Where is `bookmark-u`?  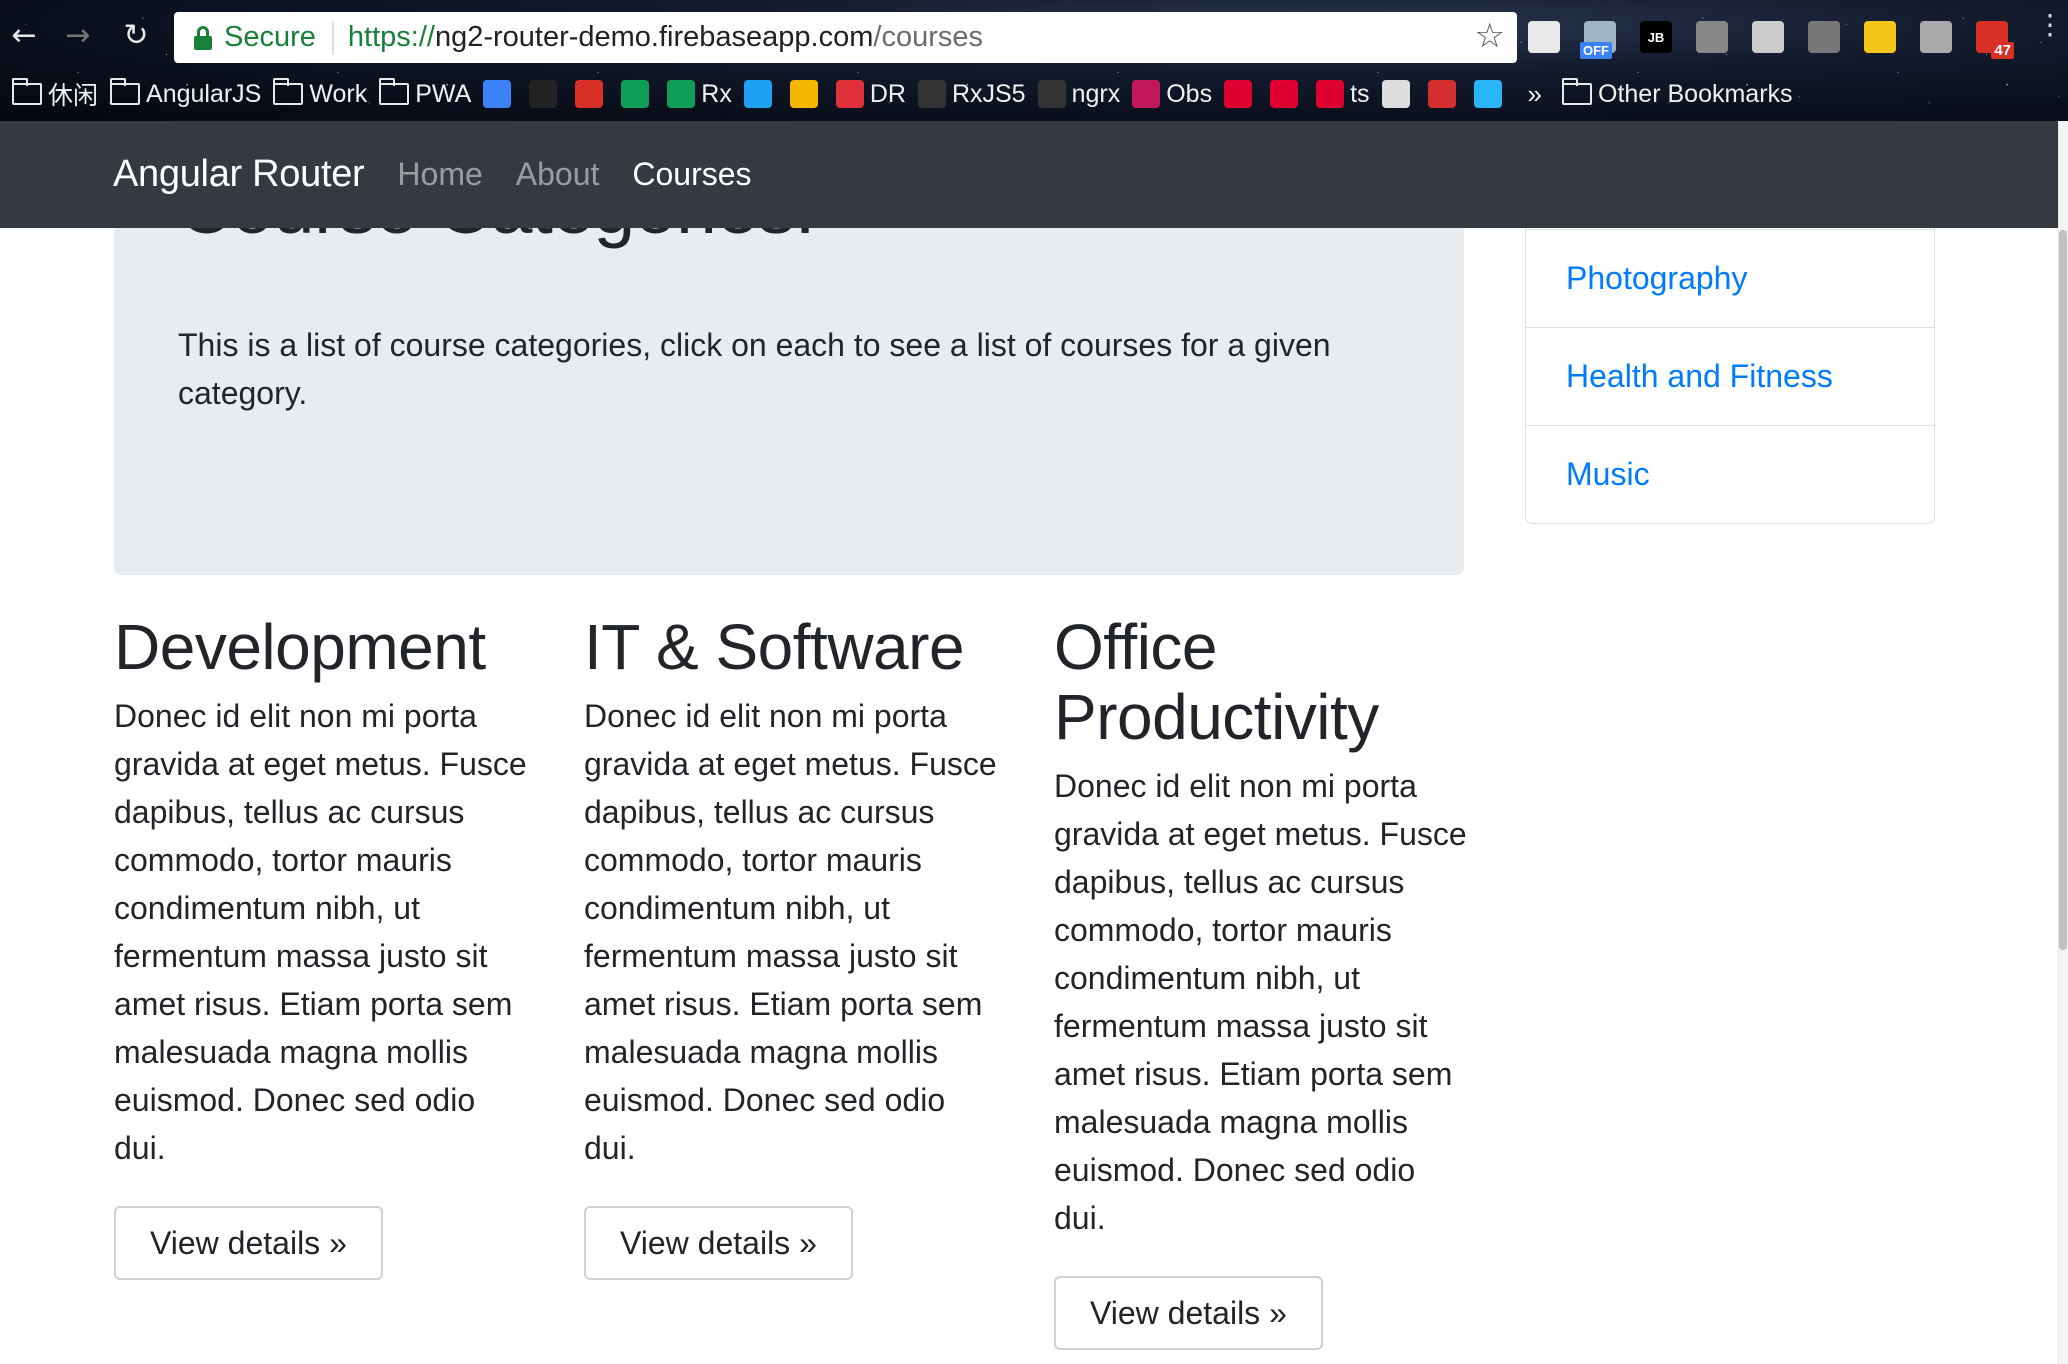
bookmark-u is located at coordinates (1490, 94).